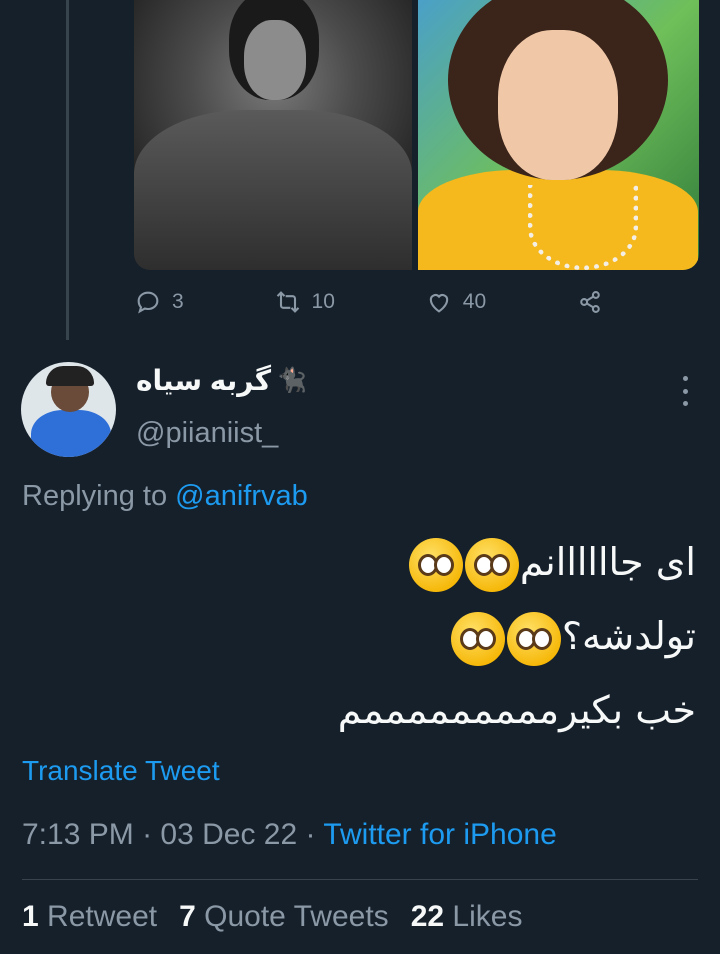  Describe the element at coordinates (558, 135) in the screenshot. I see `media-image-color` at that location.